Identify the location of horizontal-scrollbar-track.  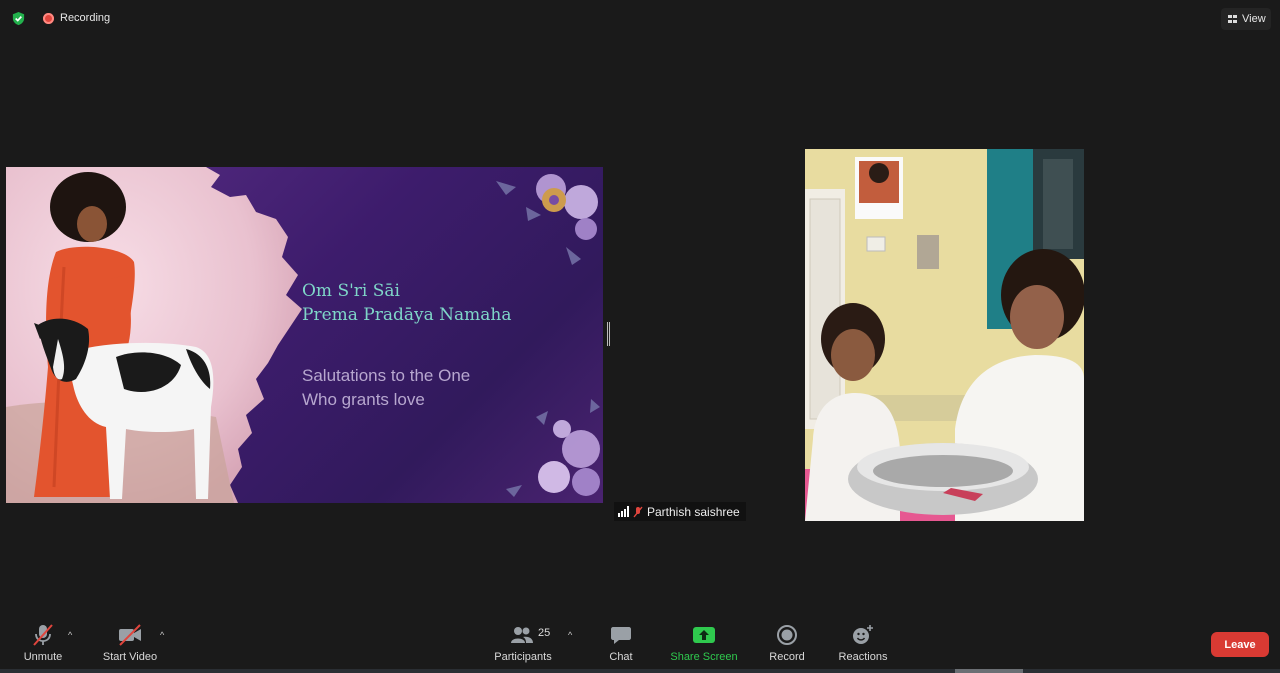
(640, 671).